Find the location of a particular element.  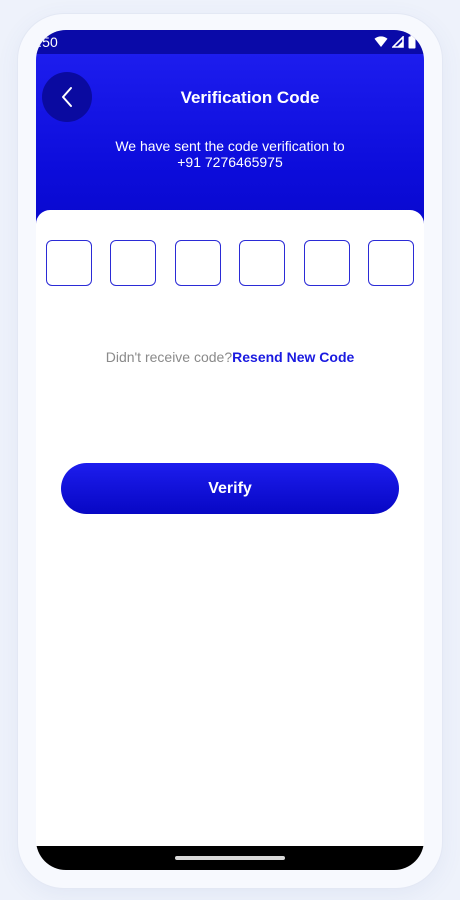

subtitle-line-1: We have sent the code verification to is located at coordinates (230, 146).